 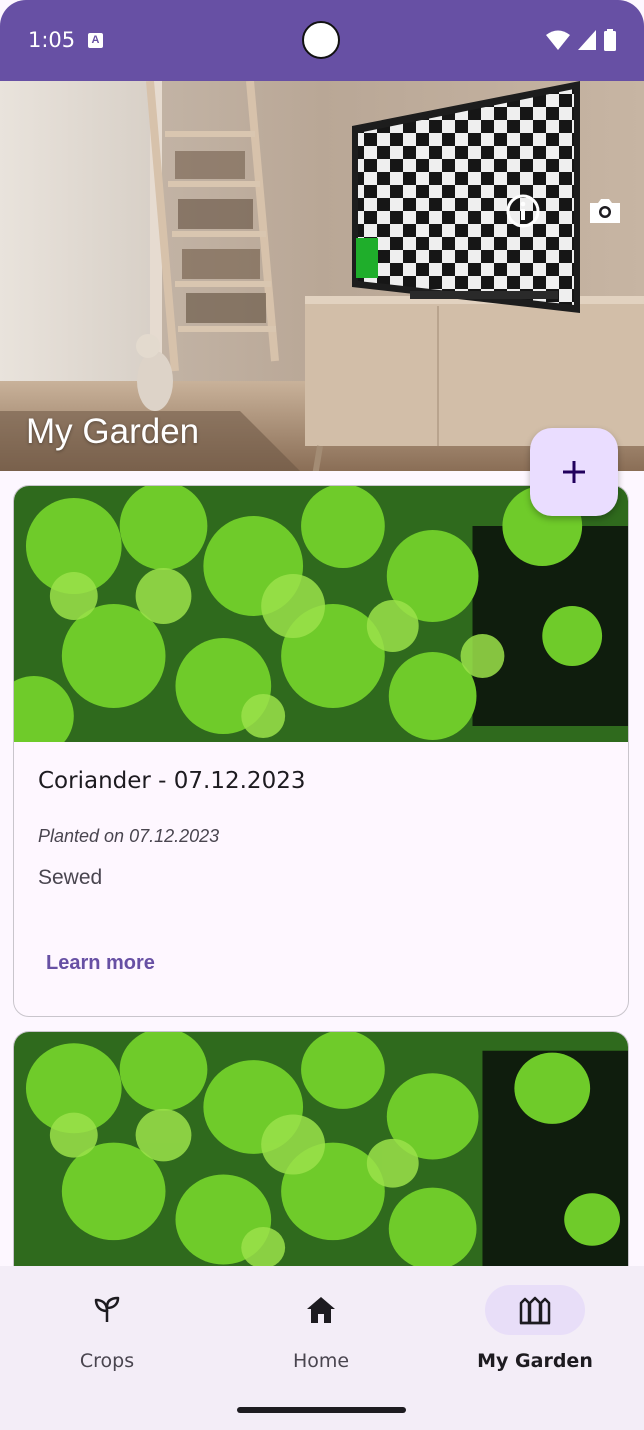 I want to click on planted-date: Planted on 07.12.2023, so click(x=129, y=836).